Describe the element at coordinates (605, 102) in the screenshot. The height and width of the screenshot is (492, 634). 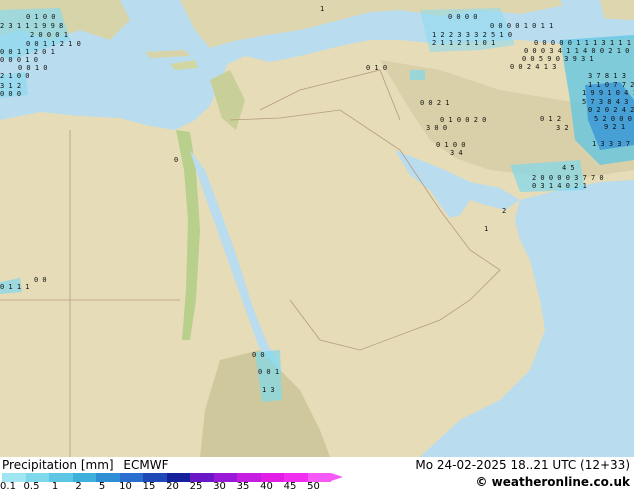
I see `precip-value: 5 7 3 8 4 3` at that location.